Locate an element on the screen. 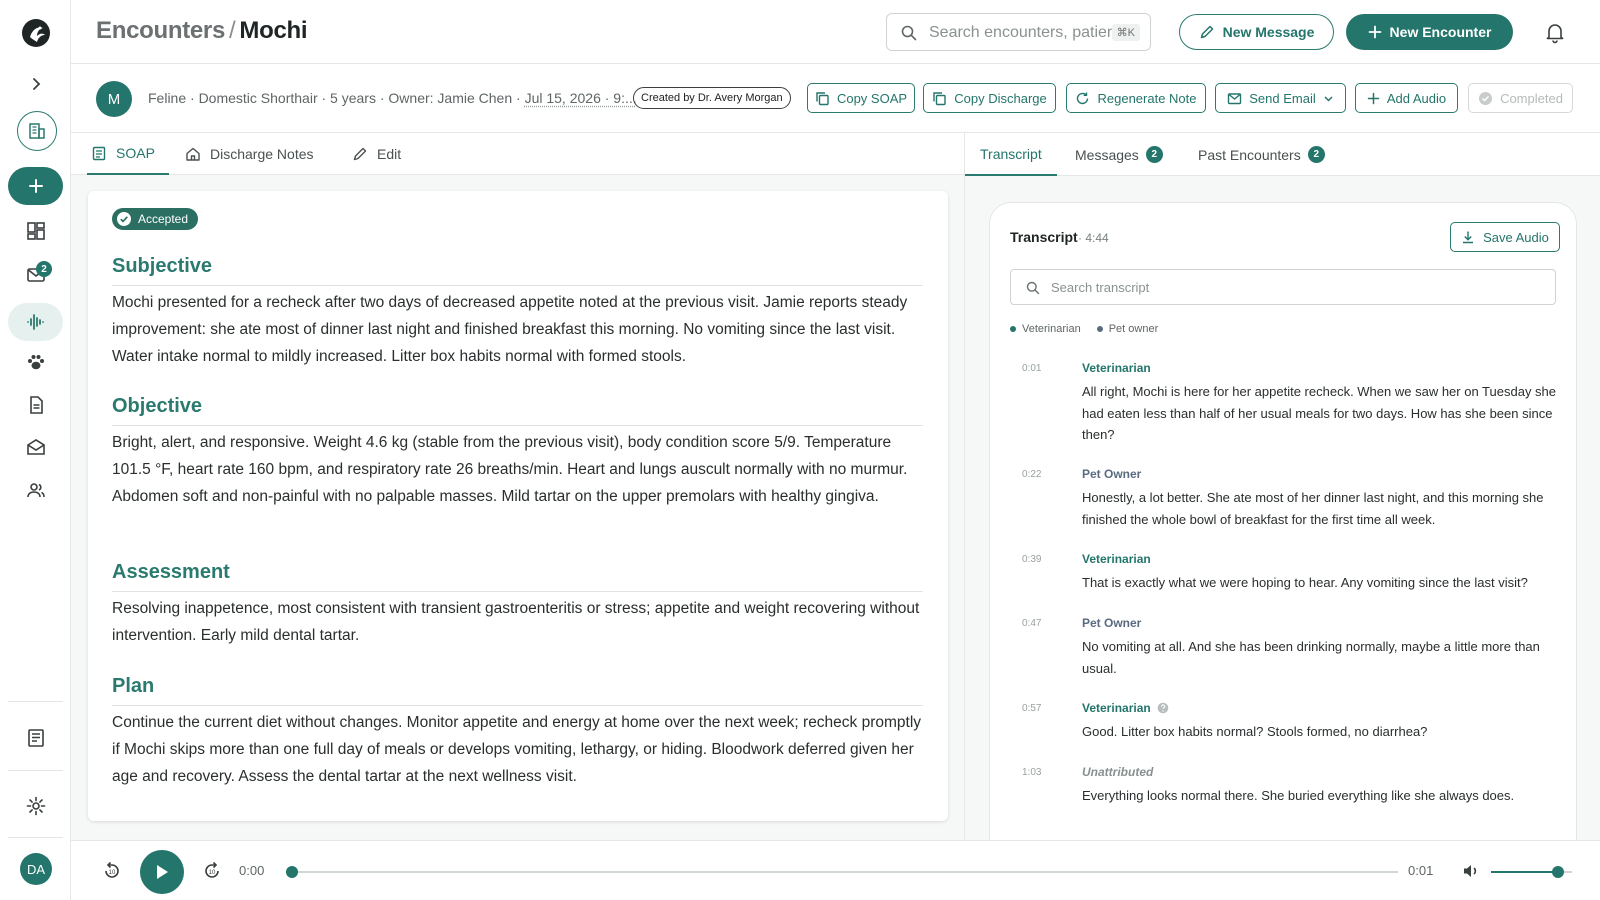 This screenshot has height=900, width=1600. tab-soap-label: SOAP is located at coordinates (135, 153).